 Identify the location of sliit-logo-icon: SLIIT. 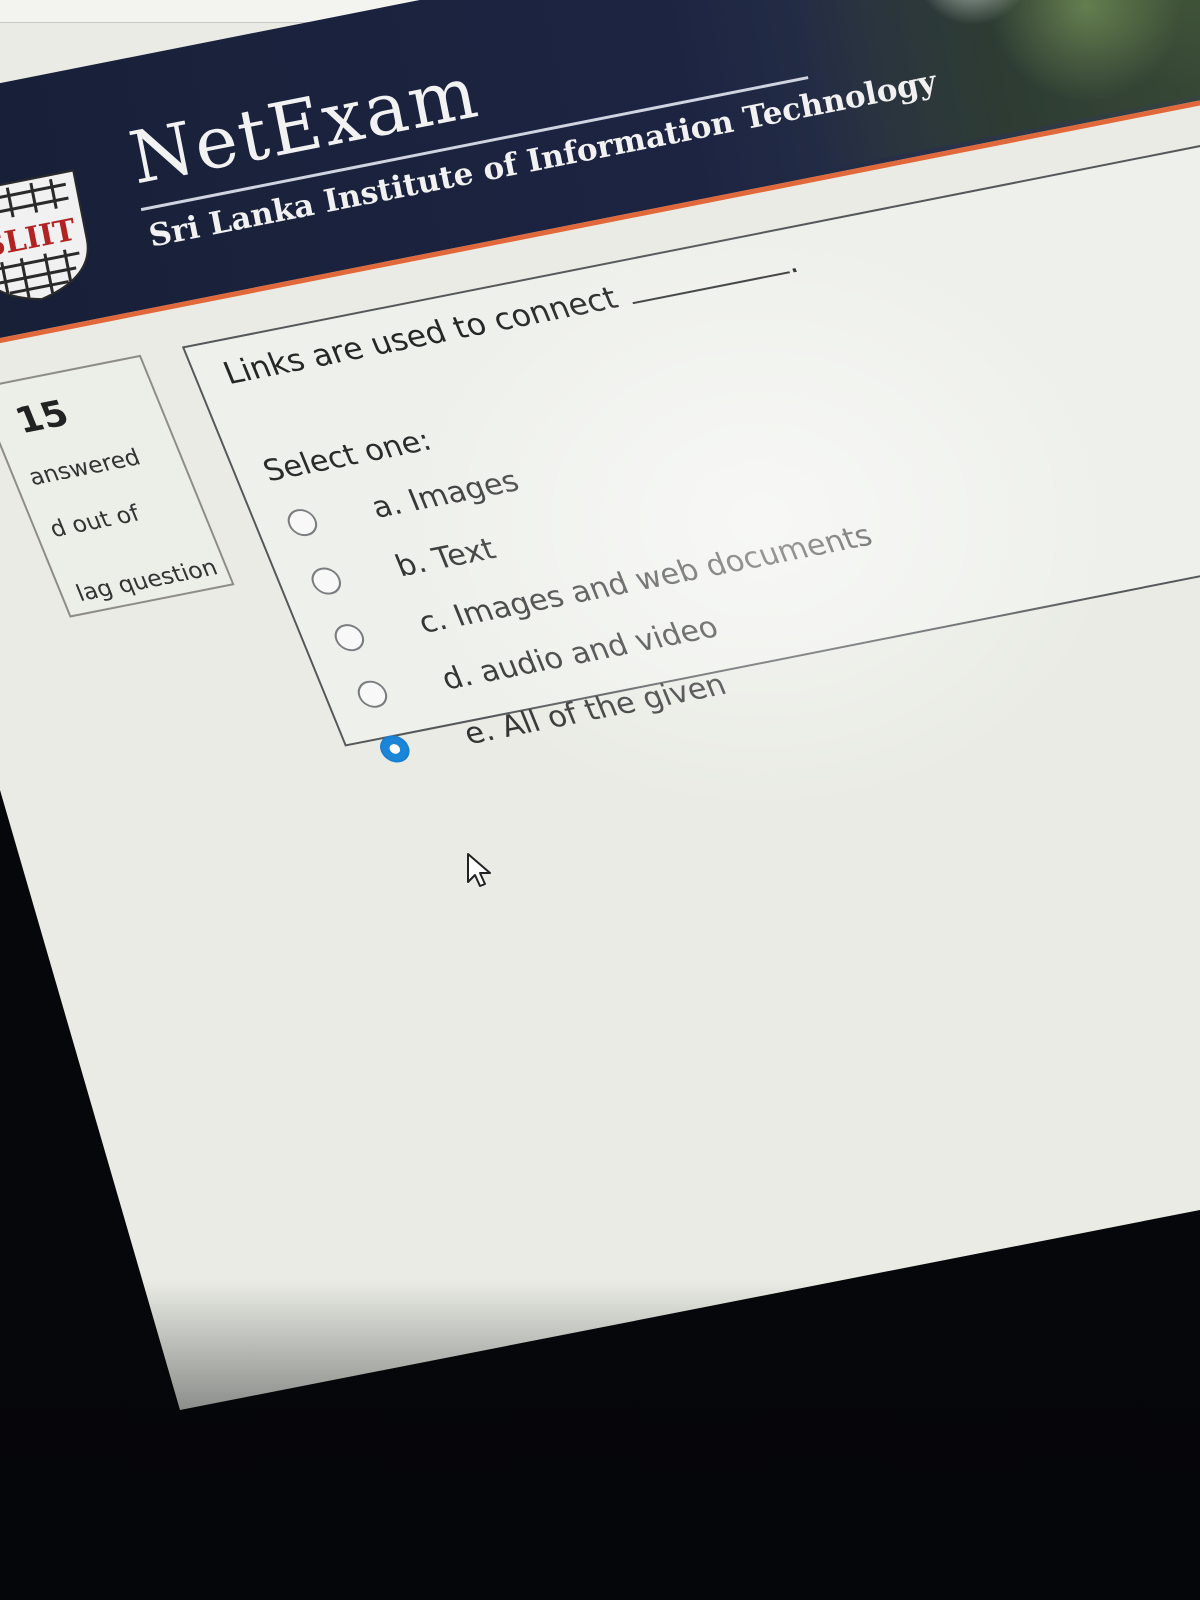
(44, 235).